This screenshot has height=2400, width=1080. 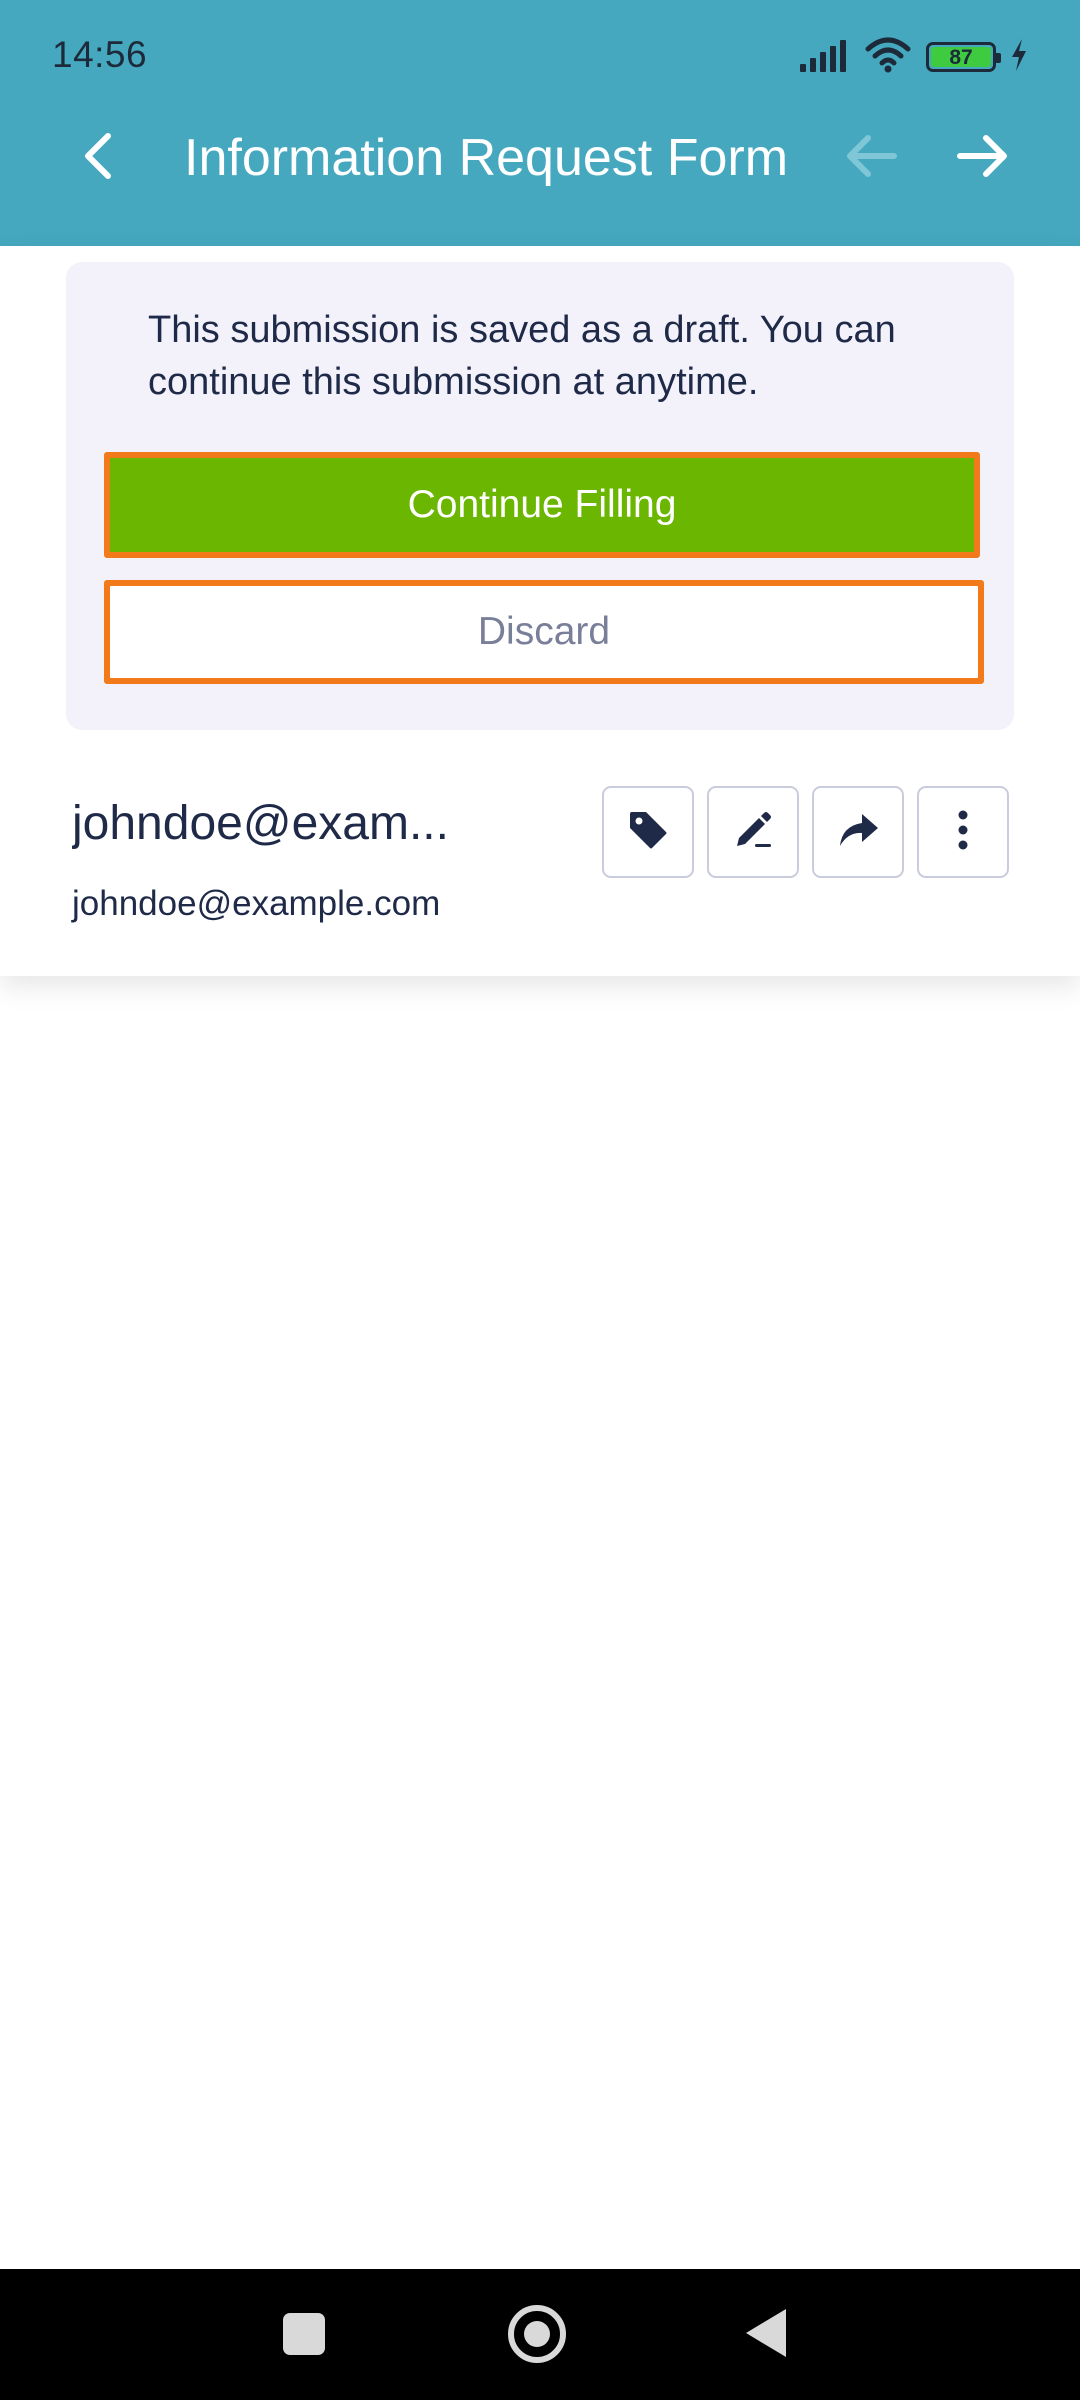 I want to click on edit-icon, so click(x=753, y=832).